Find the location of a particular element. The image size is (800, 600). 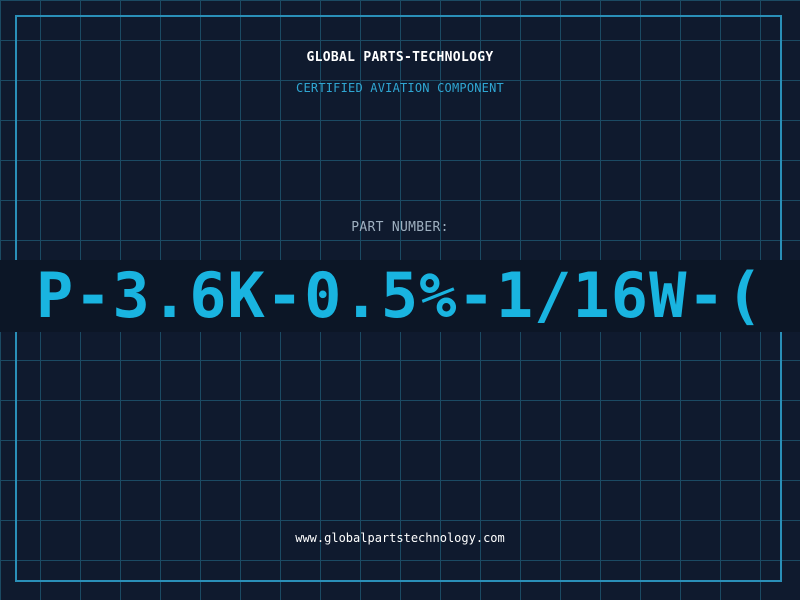

website-url: www.globalpartstechnology.com is located at coordinates (400, 538).